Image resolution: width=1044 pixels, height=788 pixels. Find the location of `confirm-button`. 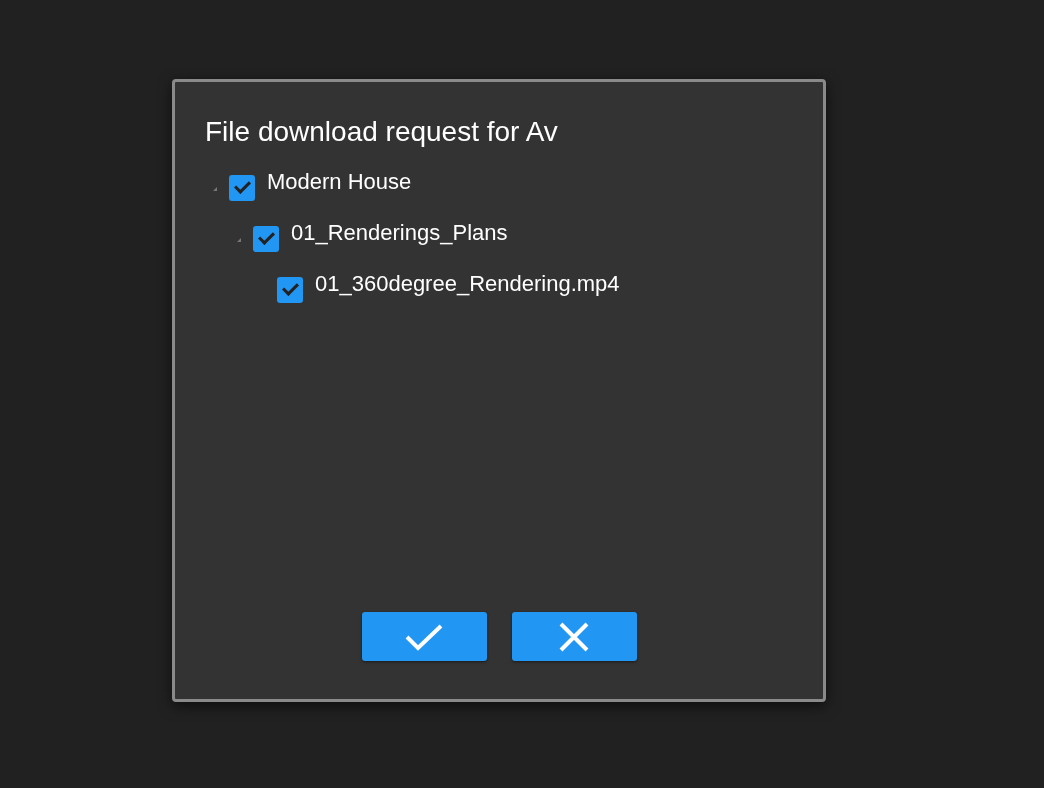

confirm-button is located at coordinates (424, 636).